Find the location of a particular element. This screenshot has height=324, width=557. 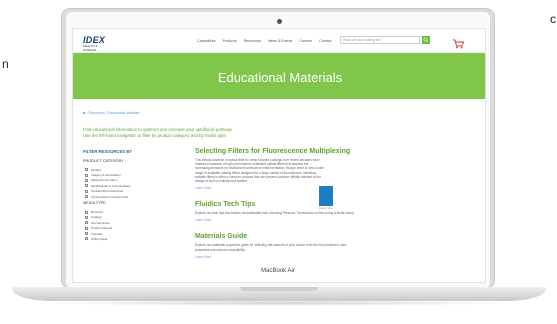

filter-option-label: Material Information is located at coordinates (104, 180).